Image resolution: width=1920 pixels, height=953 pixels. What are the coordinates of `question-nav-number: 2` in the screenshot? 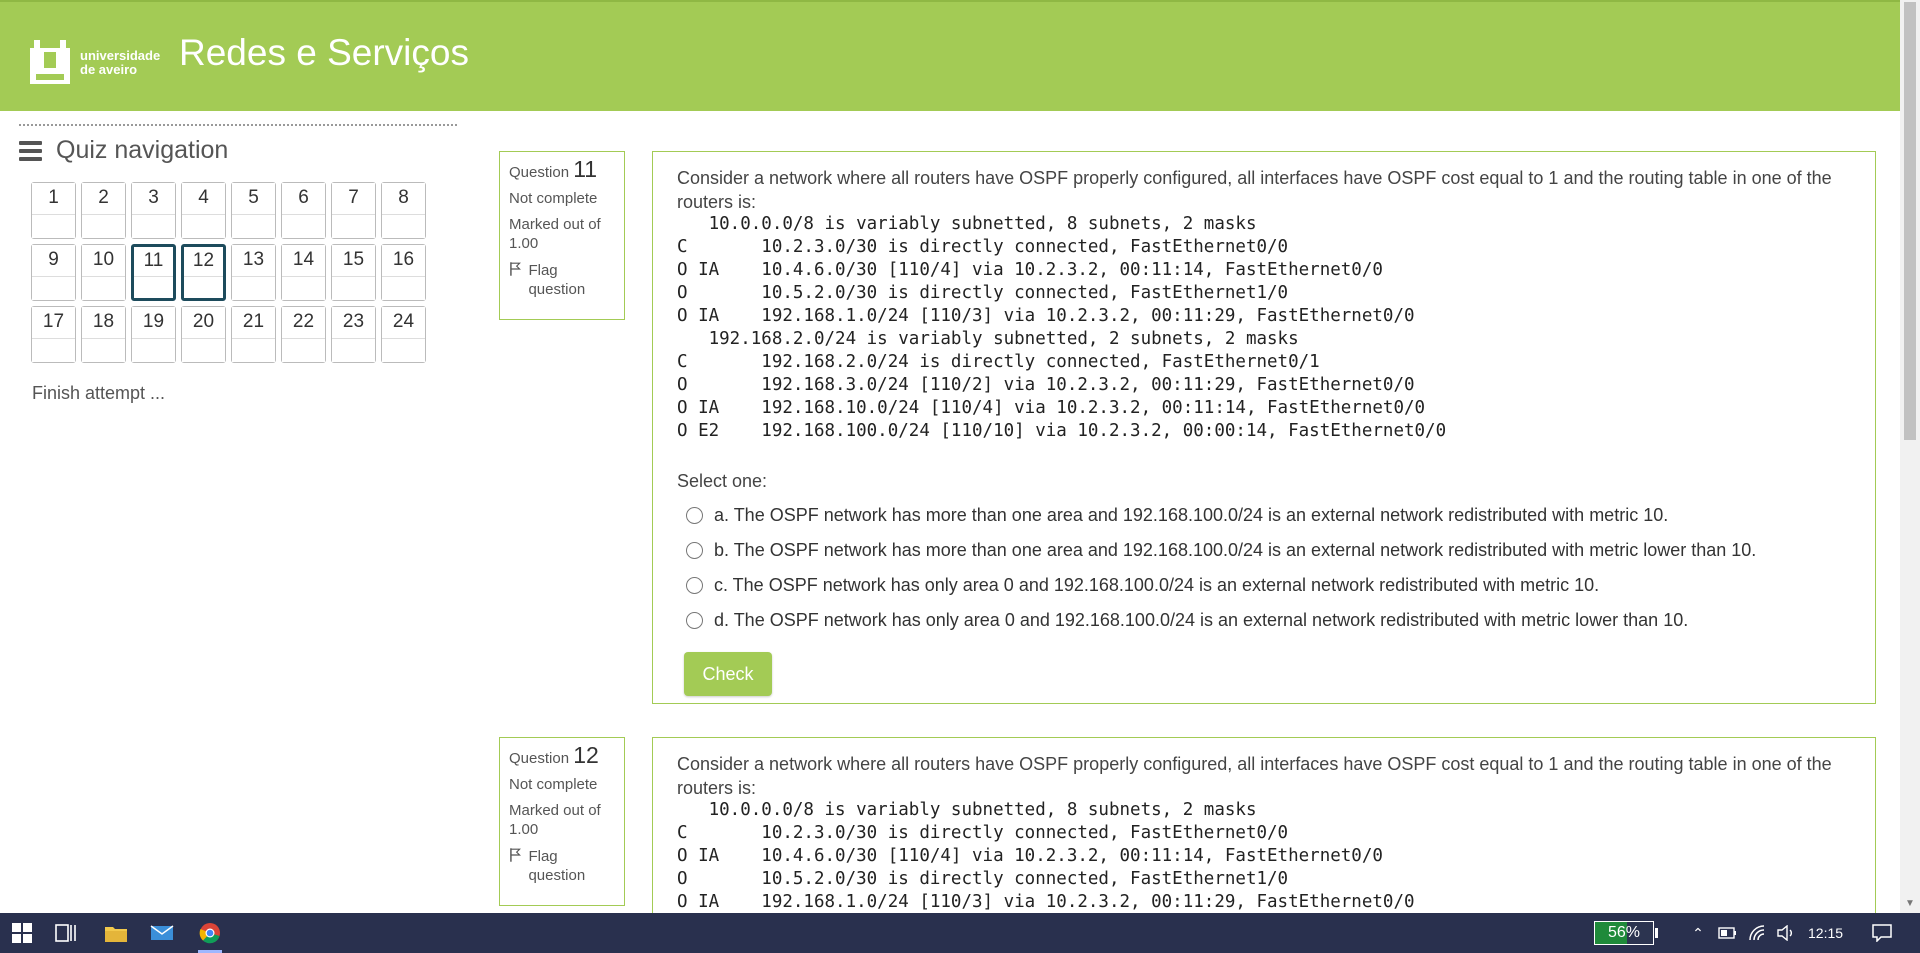 It's located at (103, 199).